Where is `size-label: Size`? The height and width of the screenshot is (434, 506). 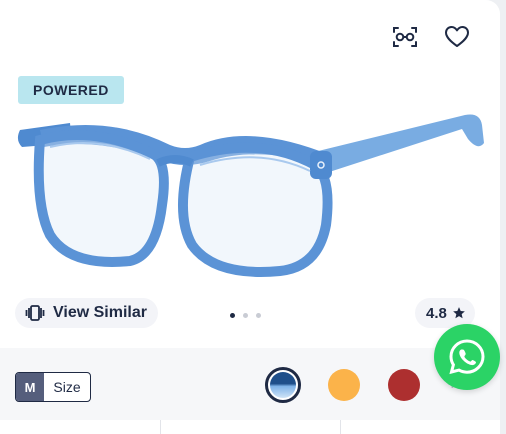
size-label: Size is located at coordinates (67, 387).